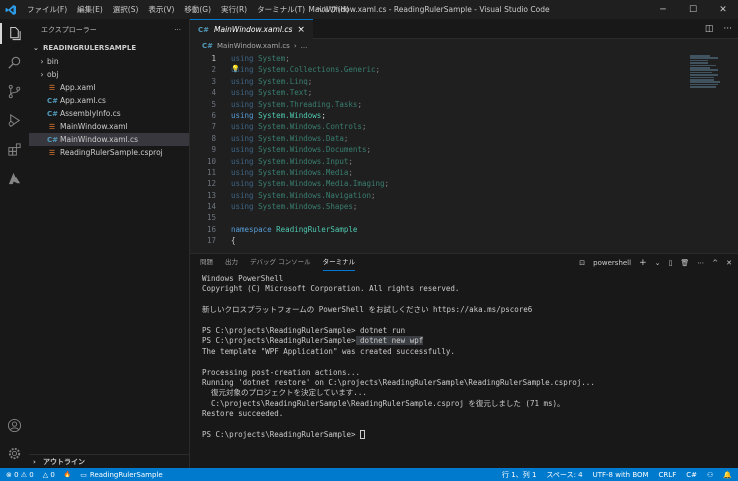 The image size is (738, 481). What do you see at coordinates (67, 474) in the screenshot?
I see `flame-icon: 🔥` at bounding box center [67, 474].